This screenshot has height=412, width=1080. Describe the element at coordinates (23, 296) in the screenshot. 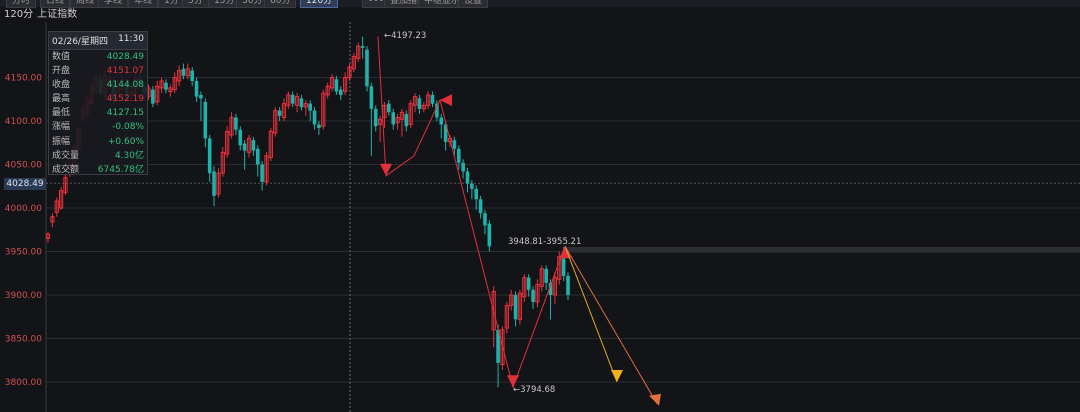

I see `y-tick-label: 3900.00` at that location.